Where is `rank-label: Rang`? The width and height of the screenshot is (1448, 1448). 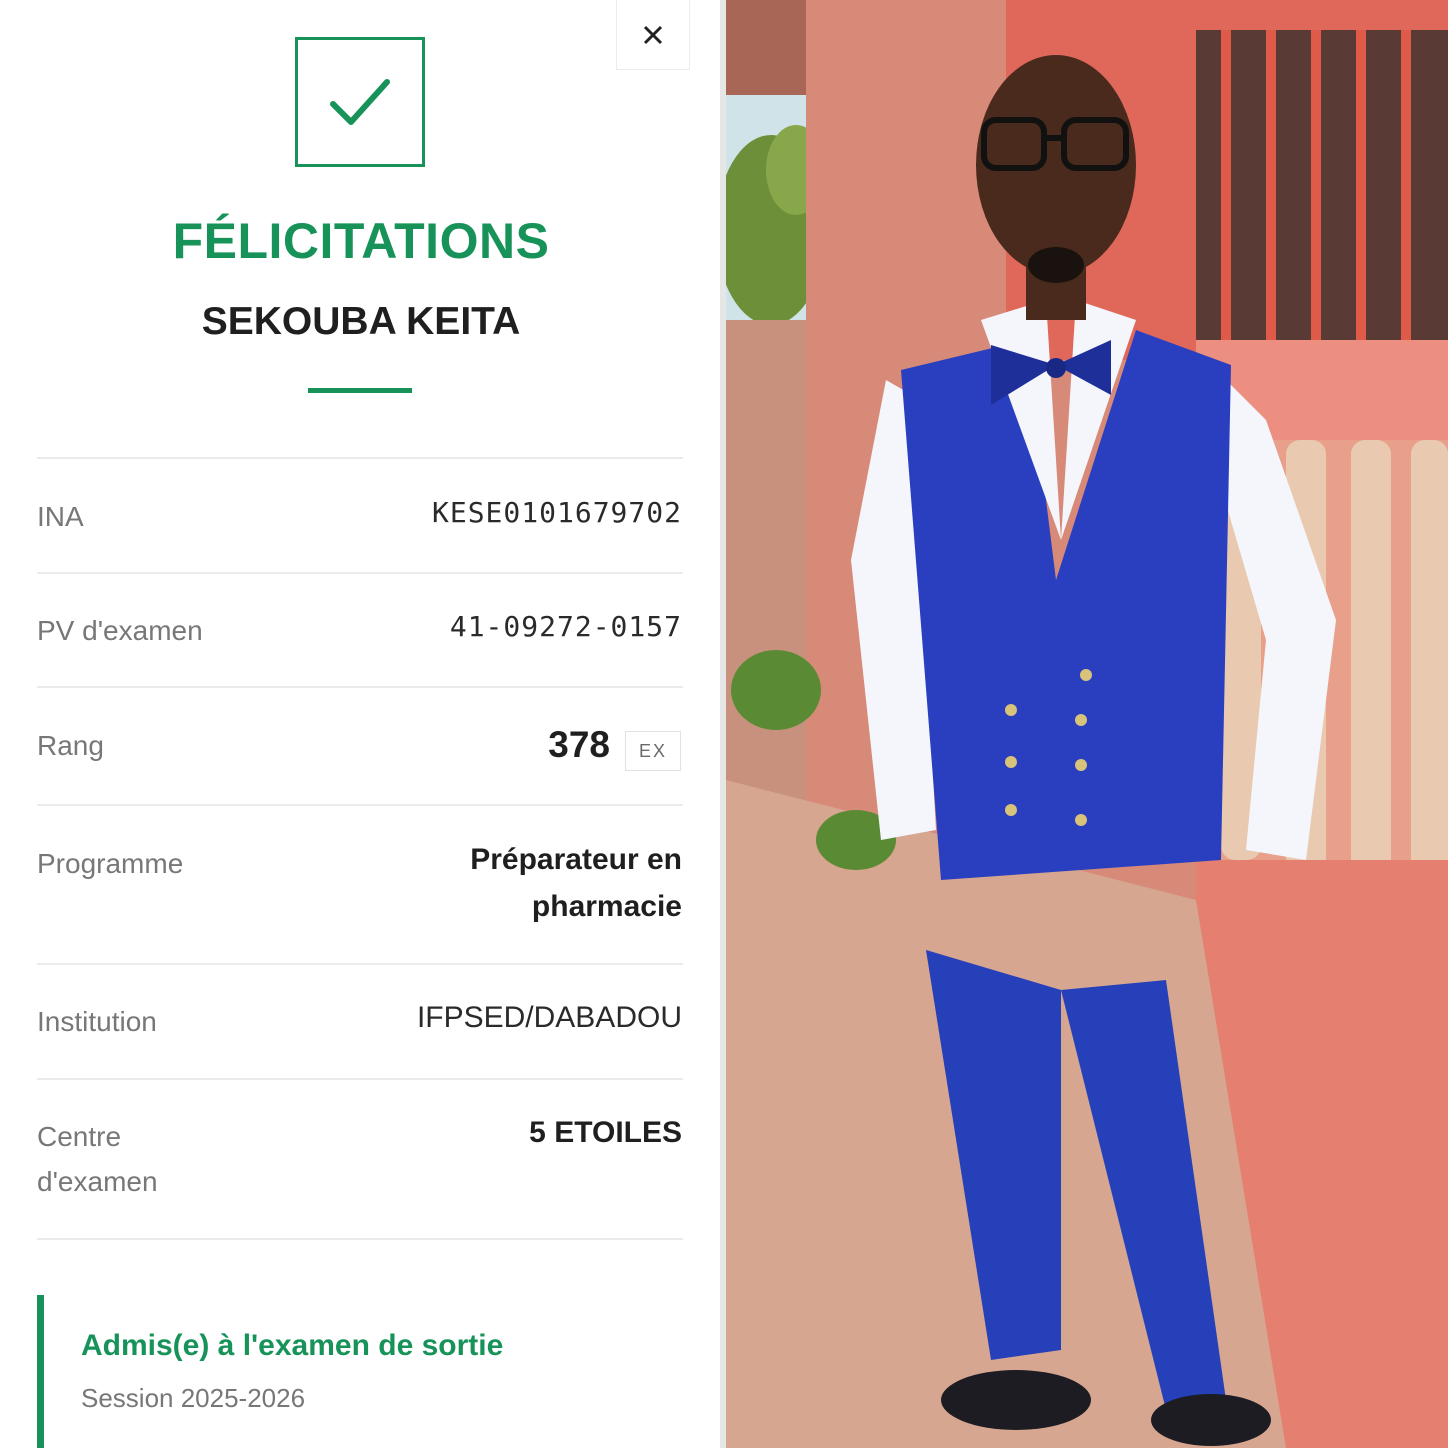 rank-label: Rang is located at coordinates (70, 745).